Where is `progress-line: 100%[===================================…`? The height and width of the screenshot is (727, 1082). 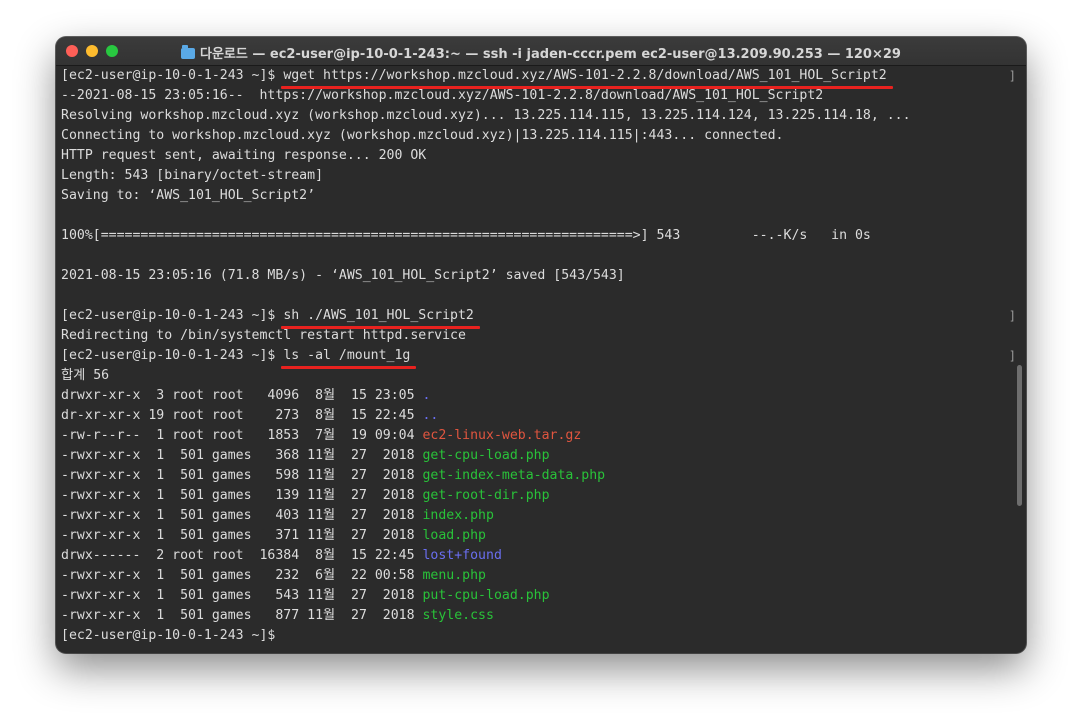
progress-line: 100%[===================================… is located at coordinates (466, 235).